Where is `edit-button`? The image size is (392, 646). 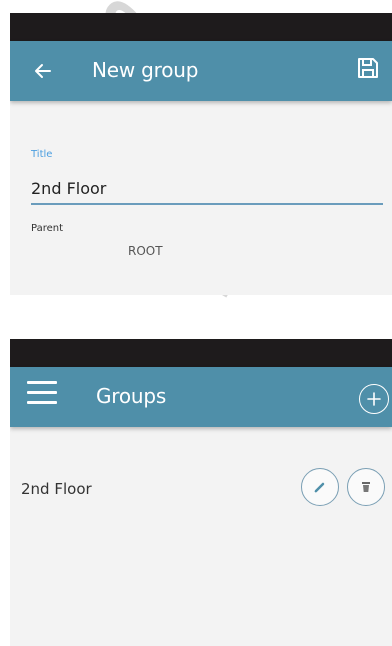
edit-button is located at coordinates (320, 487).